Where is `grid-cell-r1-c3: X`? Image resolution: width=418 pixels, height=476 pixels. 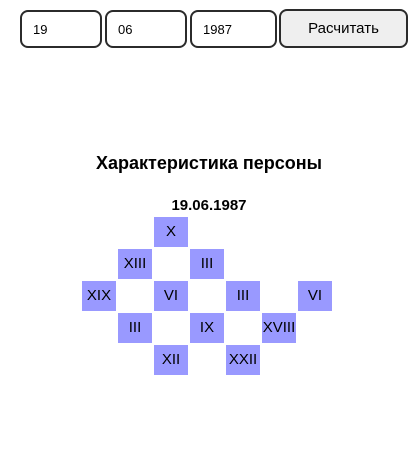
grid-cell-r1-c3: X is located at coordinates (171, 232).